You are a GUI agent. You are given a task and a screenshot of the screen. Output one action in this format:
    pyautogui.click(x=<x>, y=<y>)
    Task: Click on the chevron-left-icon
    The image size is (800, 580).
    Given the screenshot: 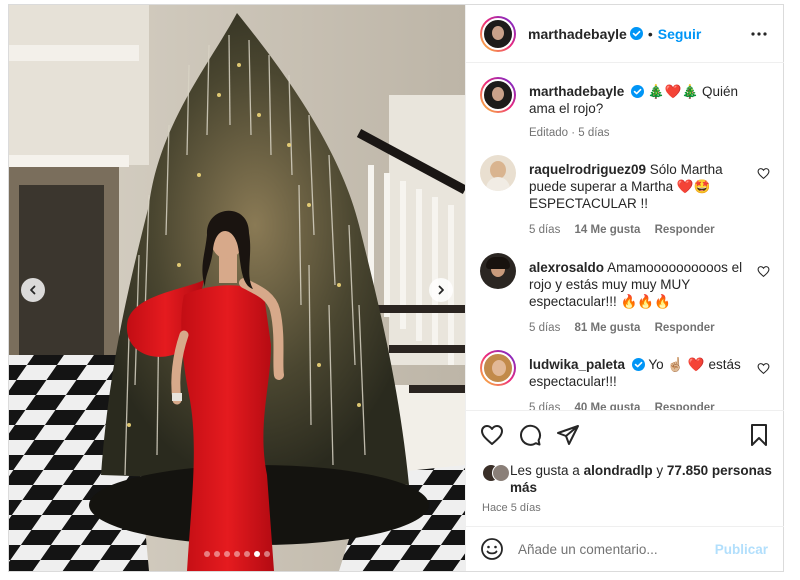 What is the action you would take?
    pyautogui.click(x=33, y=290)
    